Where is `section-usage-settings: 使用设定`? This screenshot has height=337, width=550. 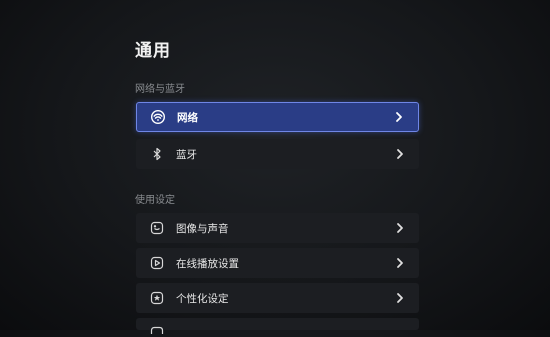 section-usage-settings: 使用设定 is located at coordinates (155, 200).